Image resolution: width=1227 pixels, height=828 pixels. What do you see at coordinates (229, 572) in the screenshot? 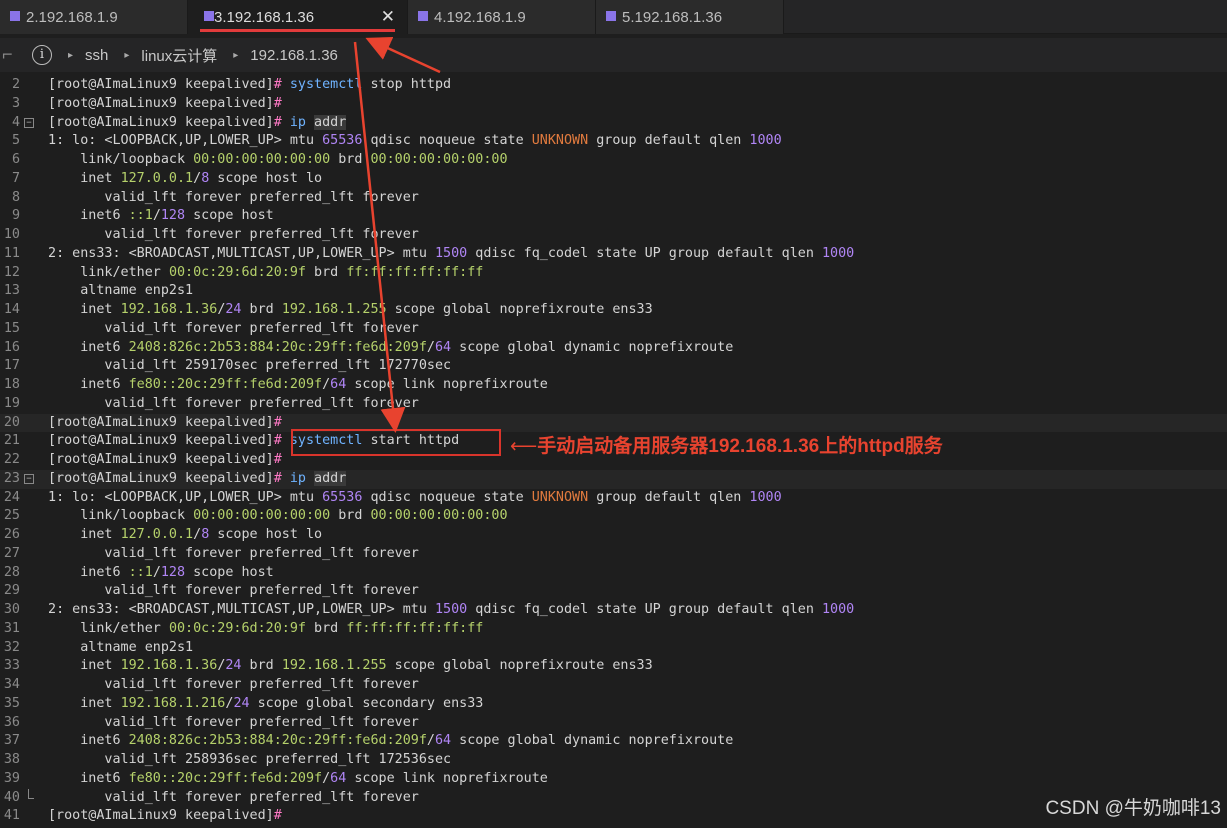
I see `text-token: scope host` at bounding box center [229, 572].